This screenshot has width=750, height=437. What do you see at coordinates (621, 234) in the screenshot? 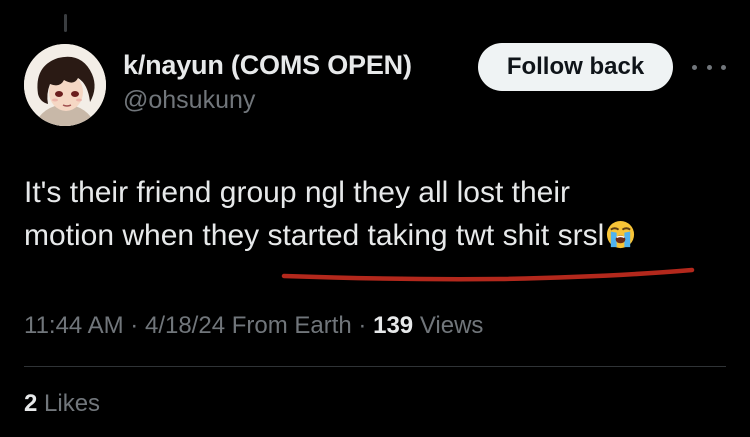
I see `loudly-crying-face-icon` at bounding box center [621, 234].